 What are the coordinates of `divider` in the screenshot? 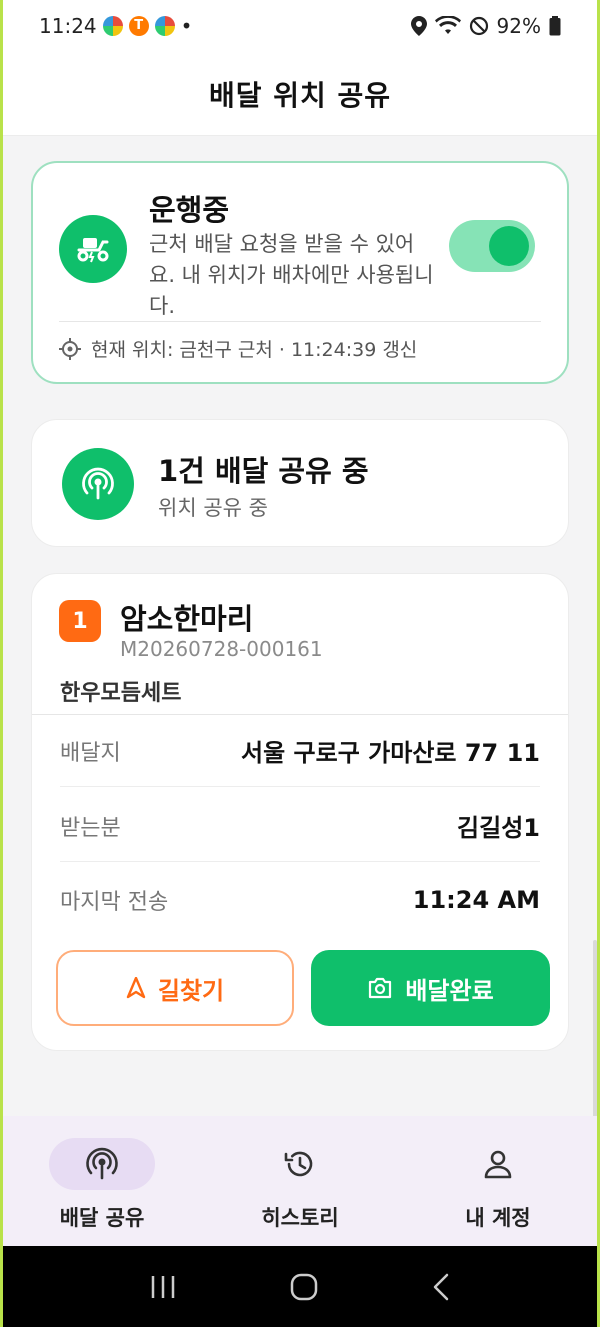 It's located at (300, 321).